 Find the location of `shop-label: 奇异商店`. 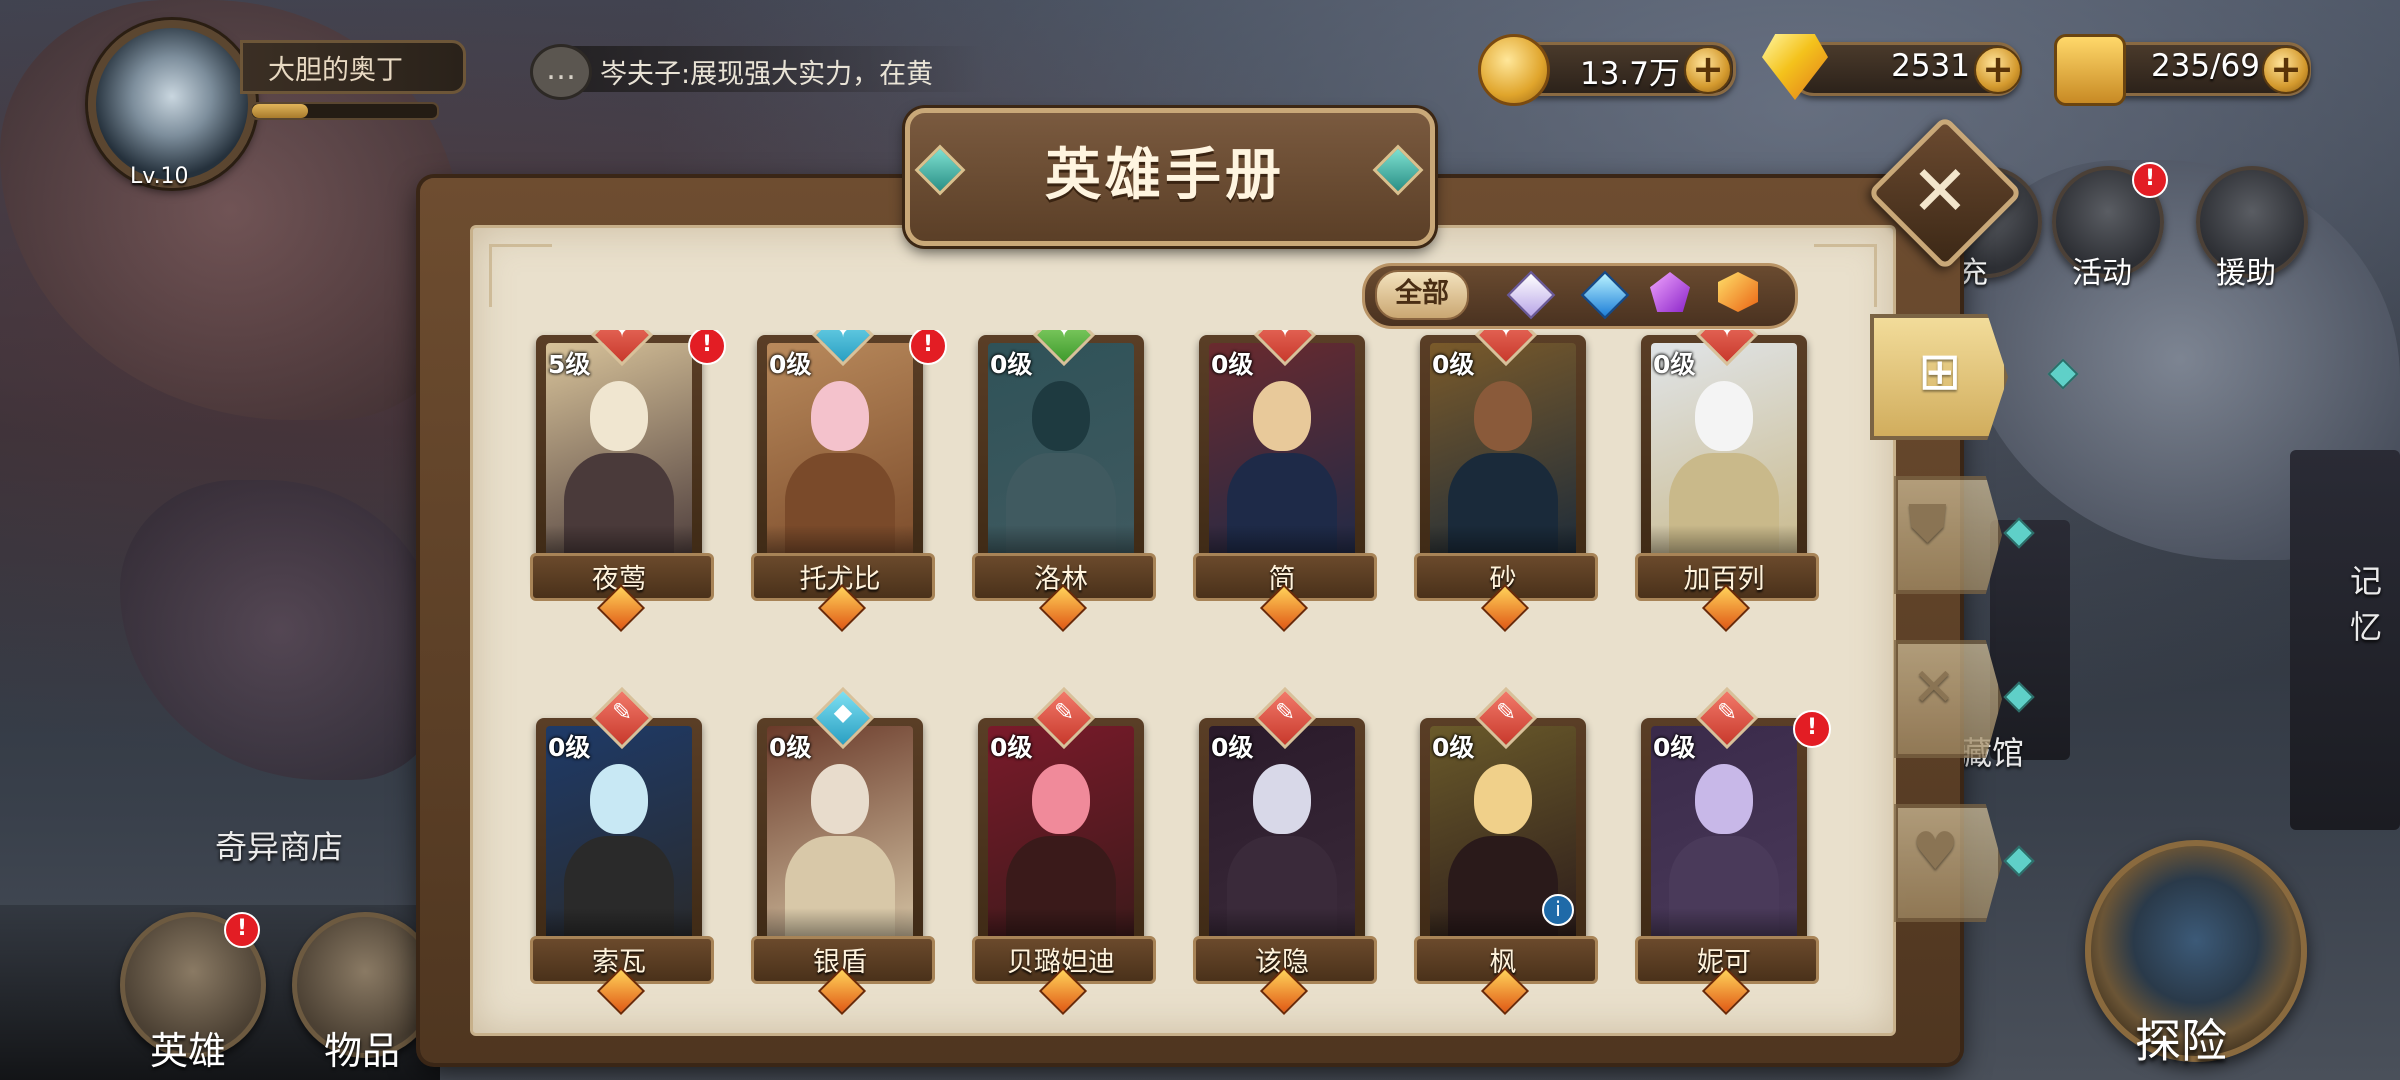

shop-label: 奇异商店 is located at coordinates (279, 845).